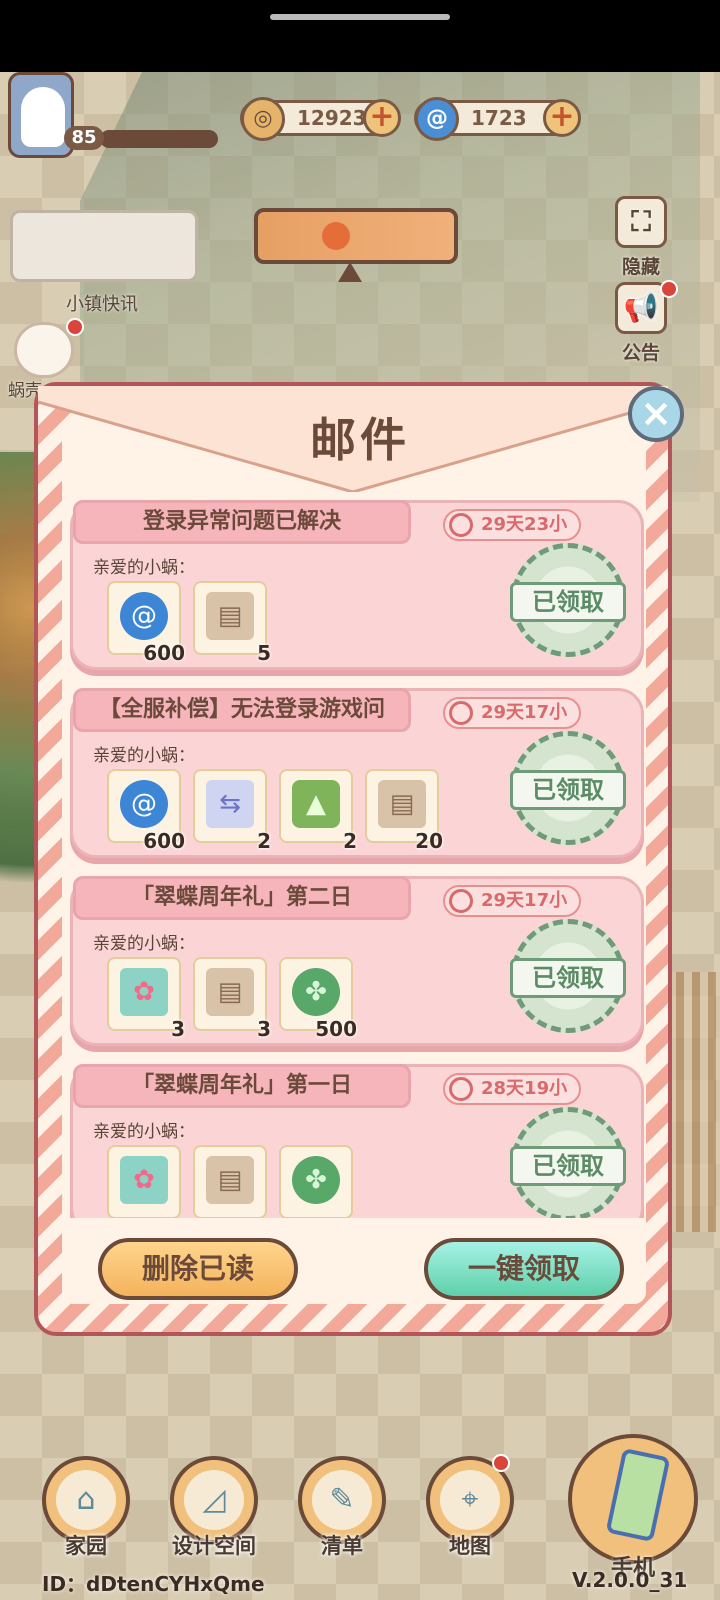 The image size is (720, 1600). I want to click on nav-home-label: 家园, so click(86, 1546).